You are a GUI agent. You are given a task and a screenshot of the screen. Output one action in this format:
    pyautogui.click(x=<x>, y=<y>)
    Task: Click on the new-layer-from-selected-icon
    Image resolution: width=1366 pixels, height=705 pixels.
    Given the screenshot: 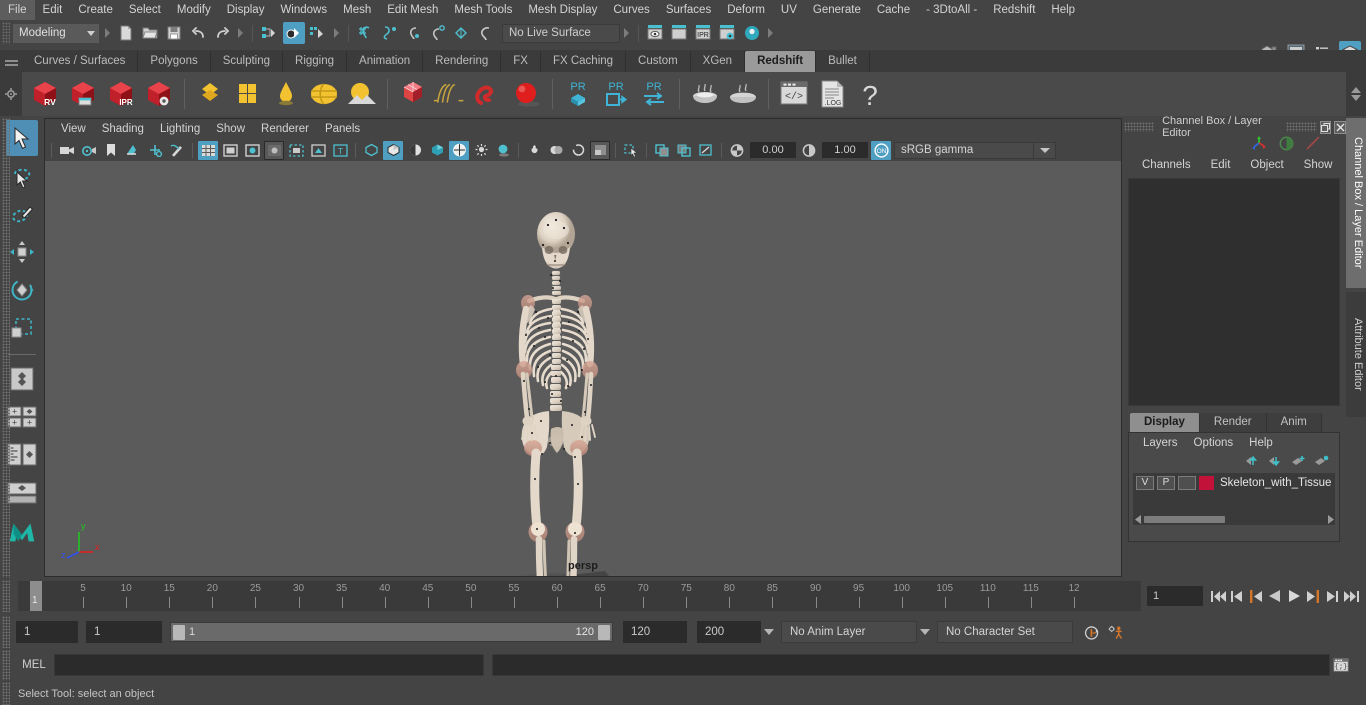 What is the action you would take?
    pyautogui.click(x=1321, y=462)
    